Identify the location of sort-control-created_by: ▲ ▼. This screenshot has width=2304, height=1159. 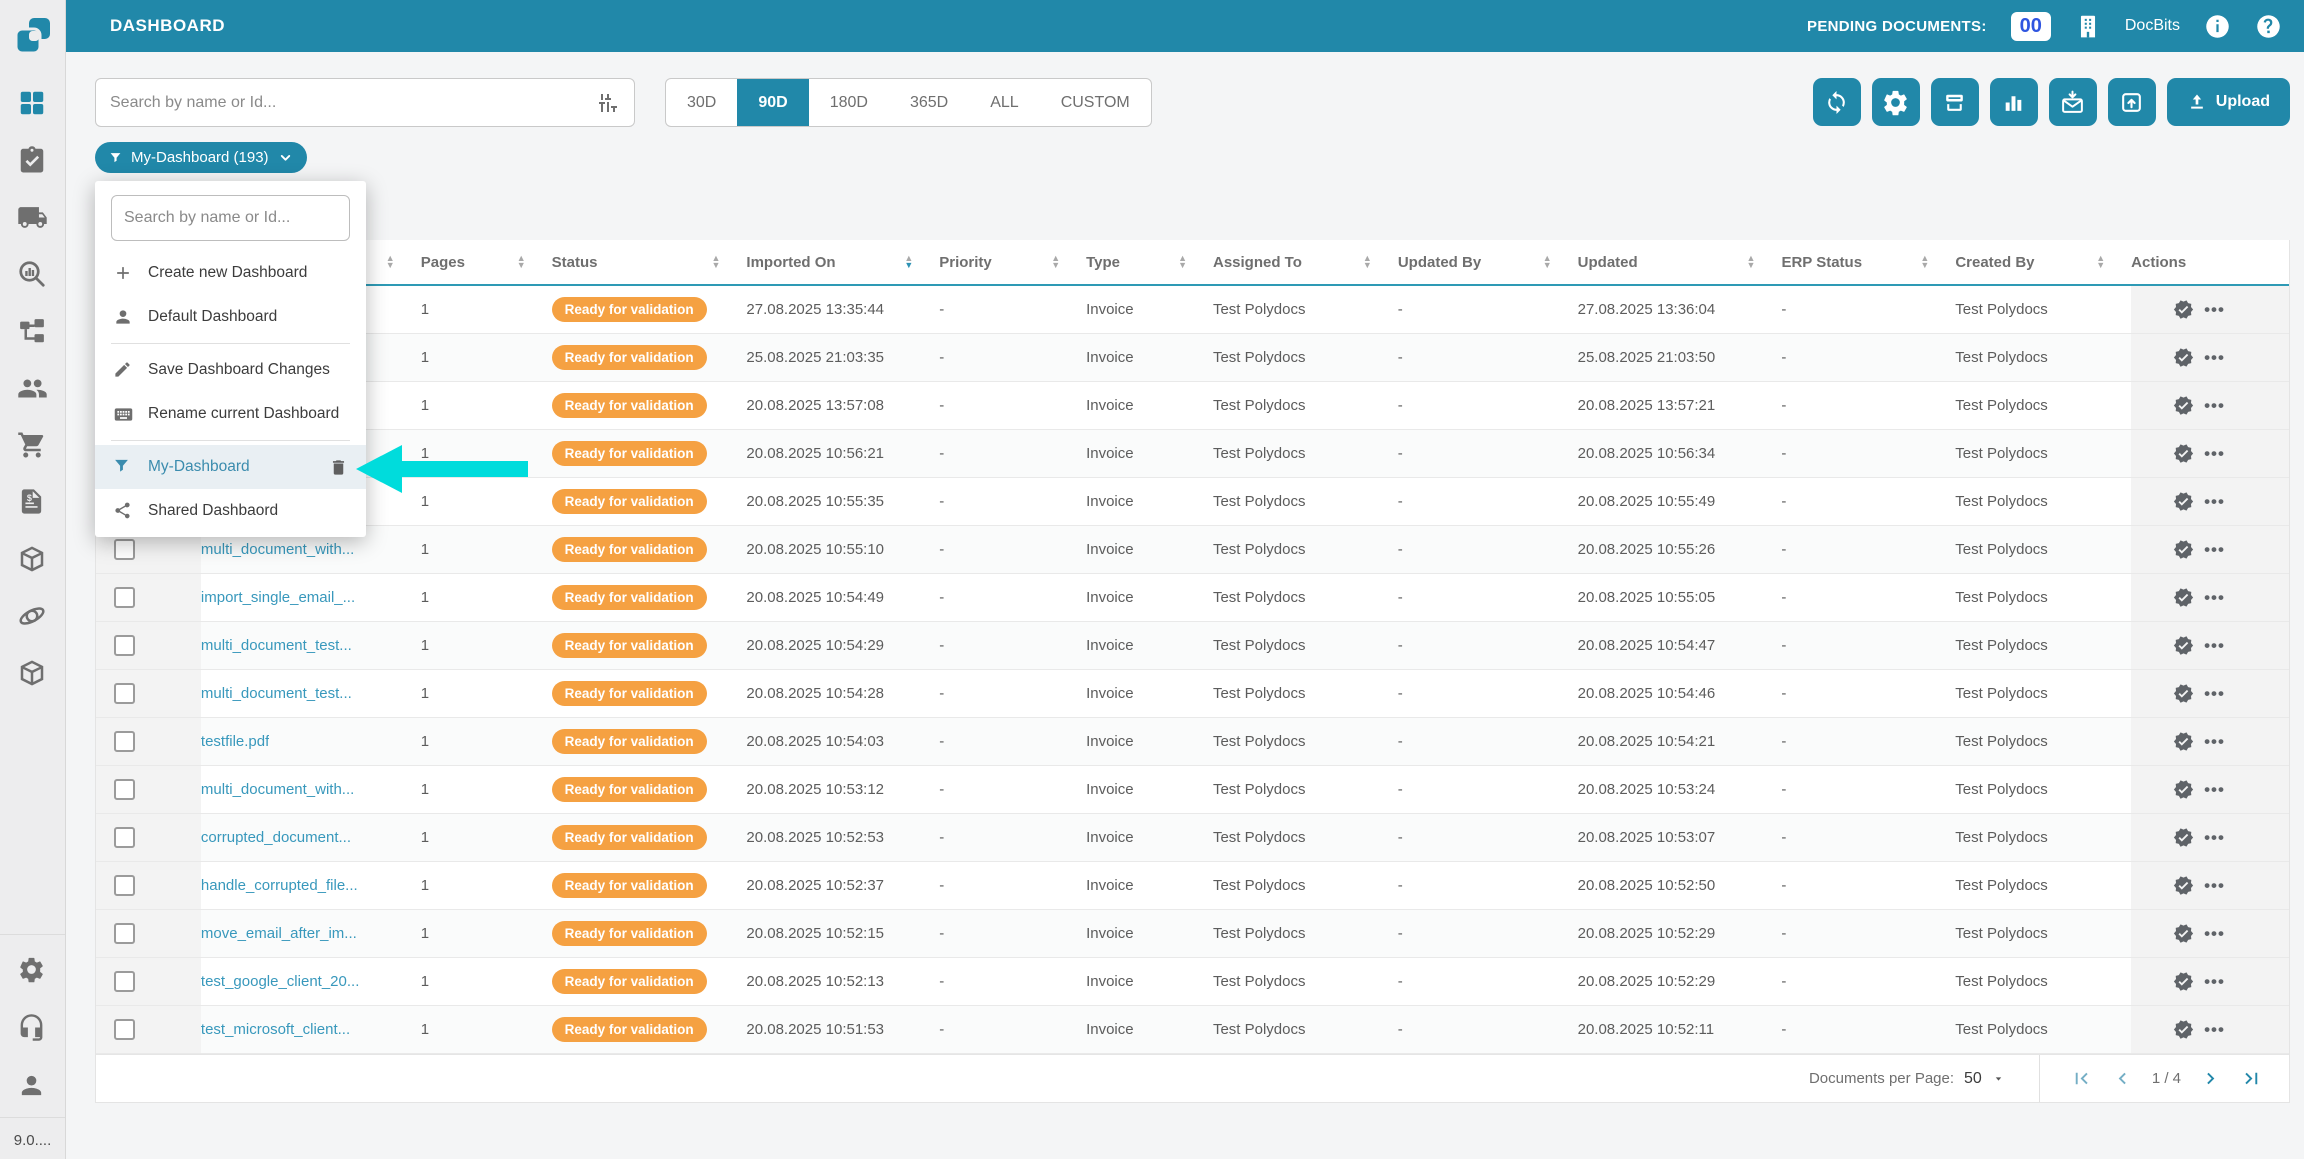
(2100, 262).